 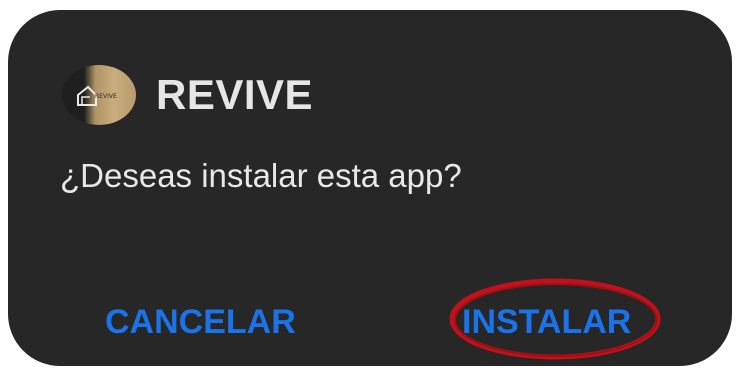 What do you see at coordinates (235, 94) in the screenshot?
I see `app-name: REVIVE` at bounding box center [235, 94].